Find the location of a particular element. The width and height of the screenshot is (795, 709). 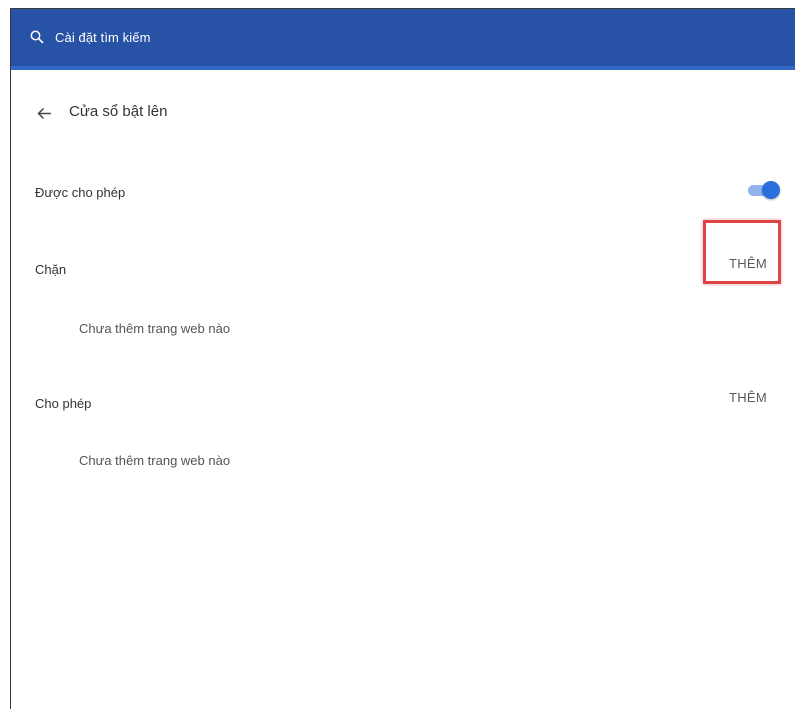

blocked-section-label: Chặn is located at coordinates (51, 269).